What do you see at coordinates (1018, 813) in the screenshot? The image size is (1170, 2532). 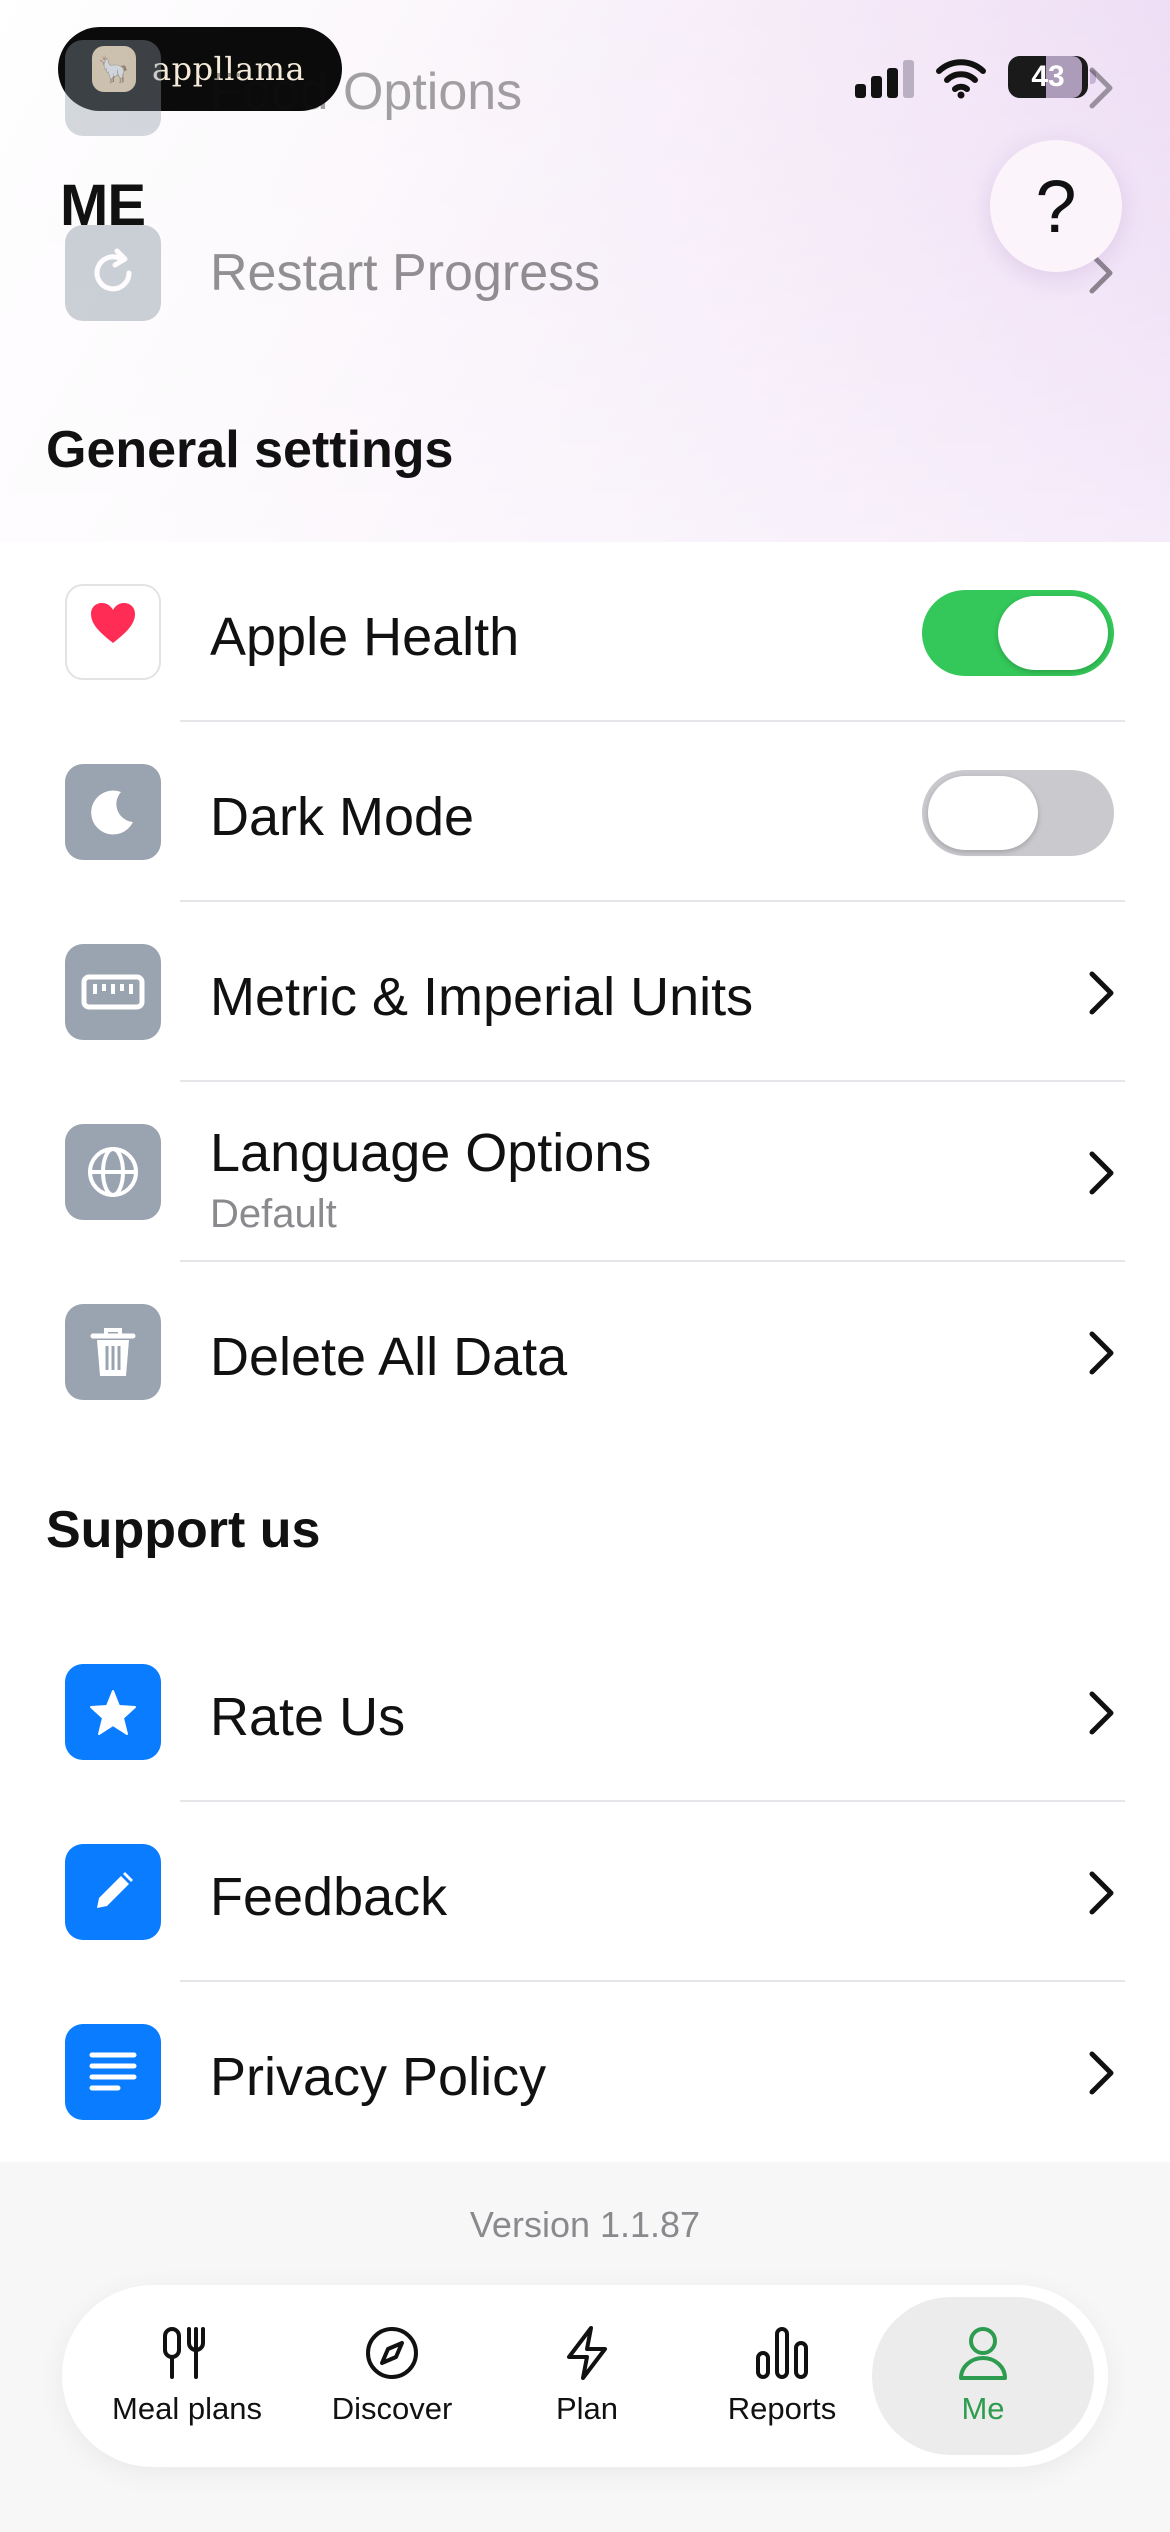 I see `dark-mode-toggle` at bounding box center [1018, 813].